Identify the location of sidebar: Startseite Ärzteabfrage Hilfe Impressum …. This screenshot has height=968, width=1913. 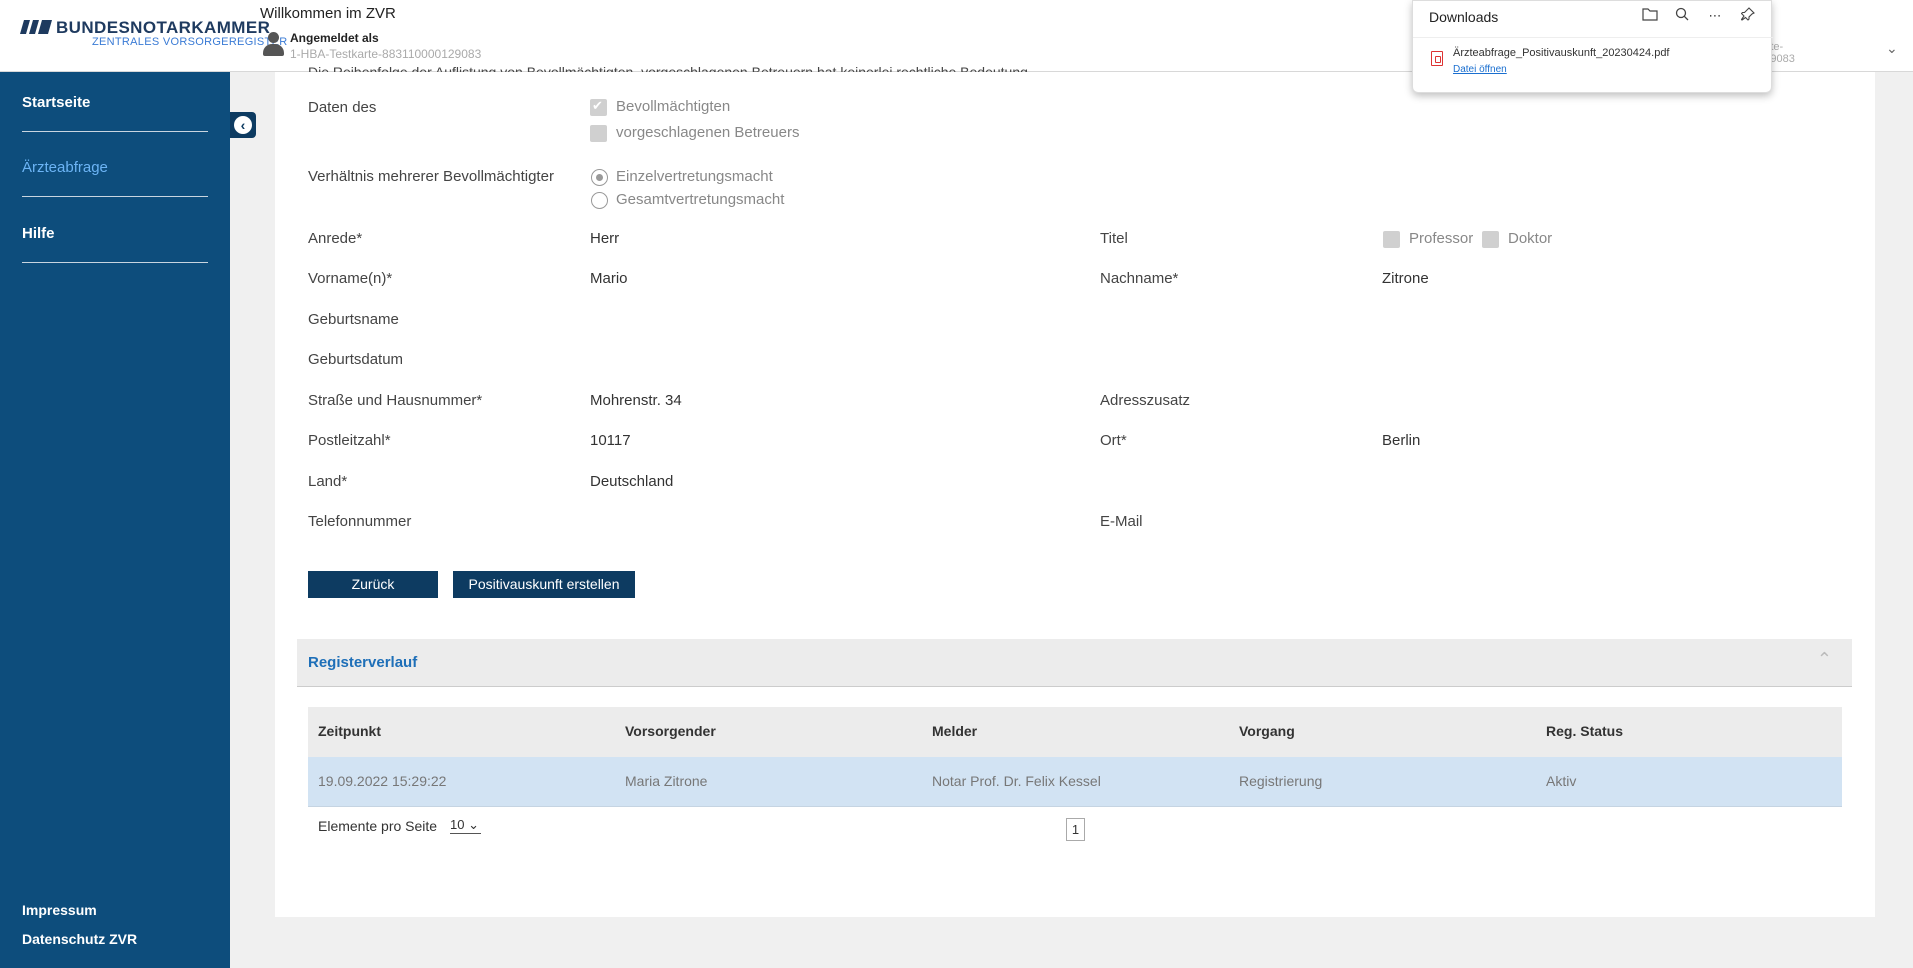
(115, 520).